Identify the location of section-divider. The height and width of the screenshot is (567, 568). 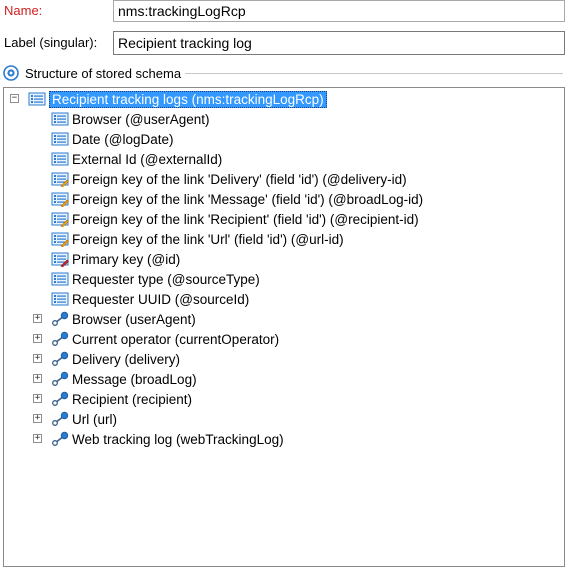
(374, 73).